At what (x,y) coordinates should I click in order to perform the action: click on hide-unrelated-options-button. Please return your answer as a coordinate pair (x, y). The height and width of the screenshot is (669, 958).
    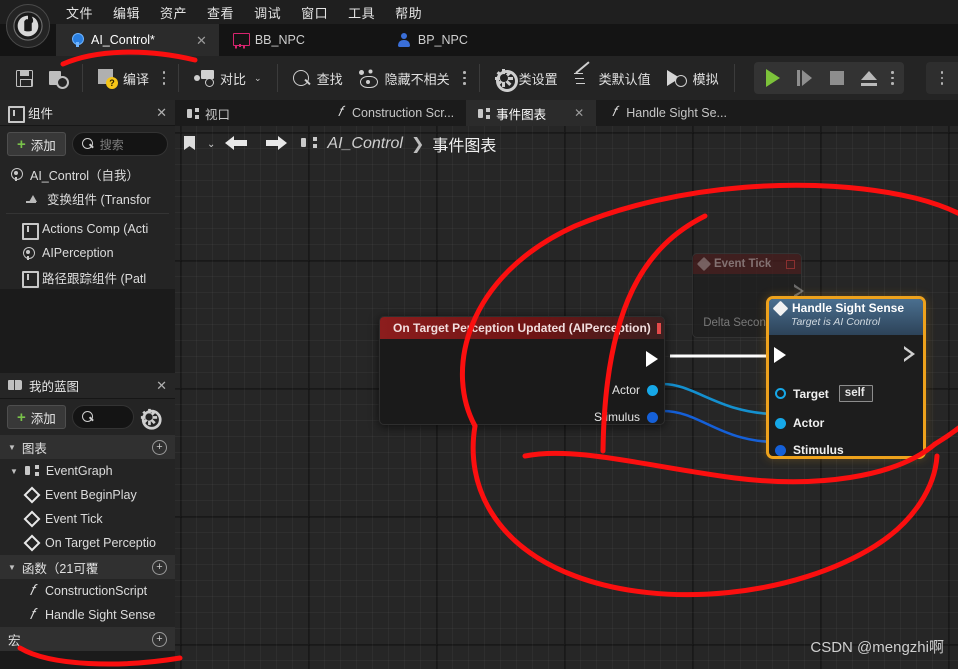
    Looking at the image, I should click on (465, 78).